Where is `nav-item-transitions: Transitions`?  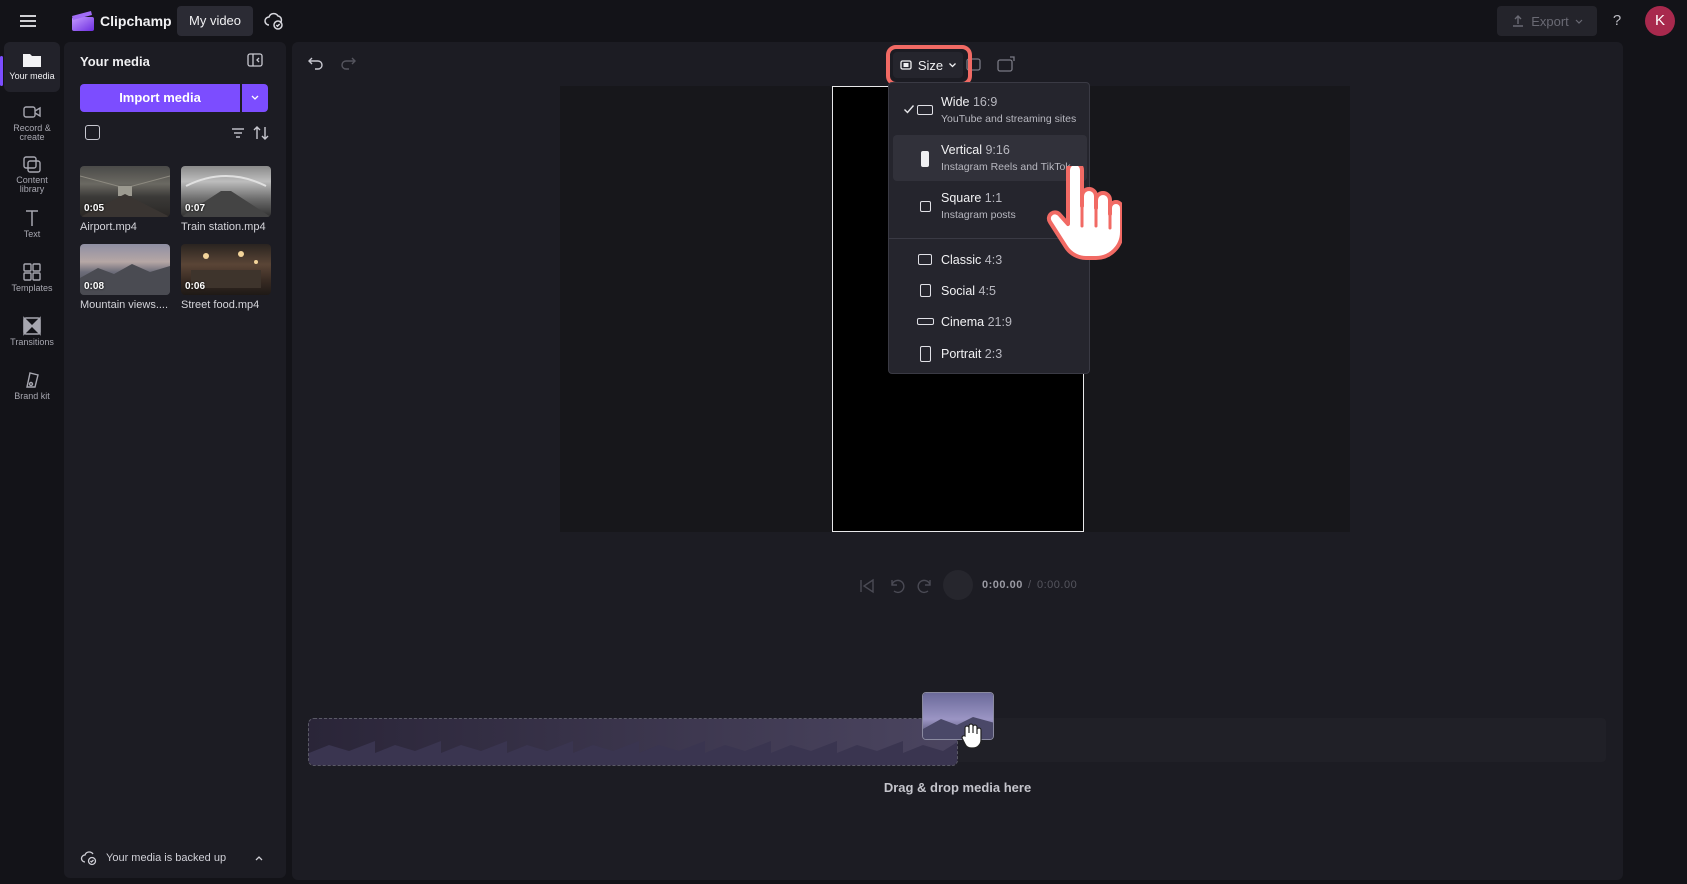
nav-item-transitions: Transitions is located at coordinates (32, 333).